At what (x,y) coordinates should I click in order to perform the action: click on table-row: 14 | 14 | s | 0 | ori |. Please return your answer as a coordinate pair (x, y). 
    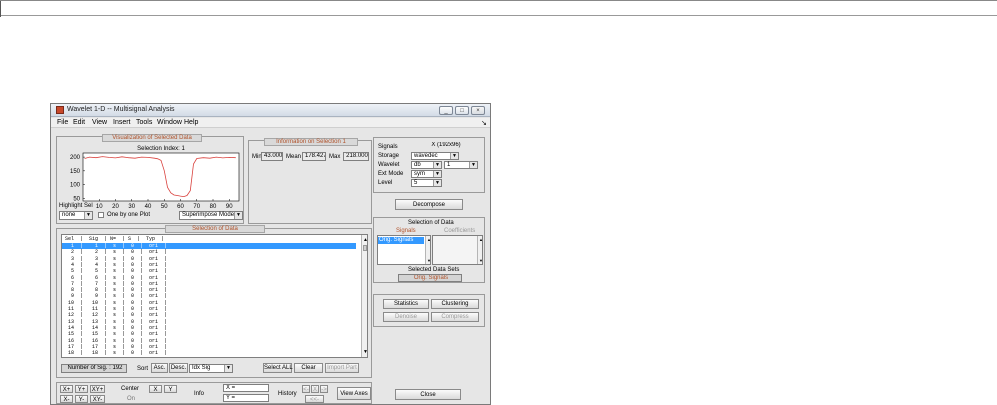
    Looking at the image, I should click on (209, 328).